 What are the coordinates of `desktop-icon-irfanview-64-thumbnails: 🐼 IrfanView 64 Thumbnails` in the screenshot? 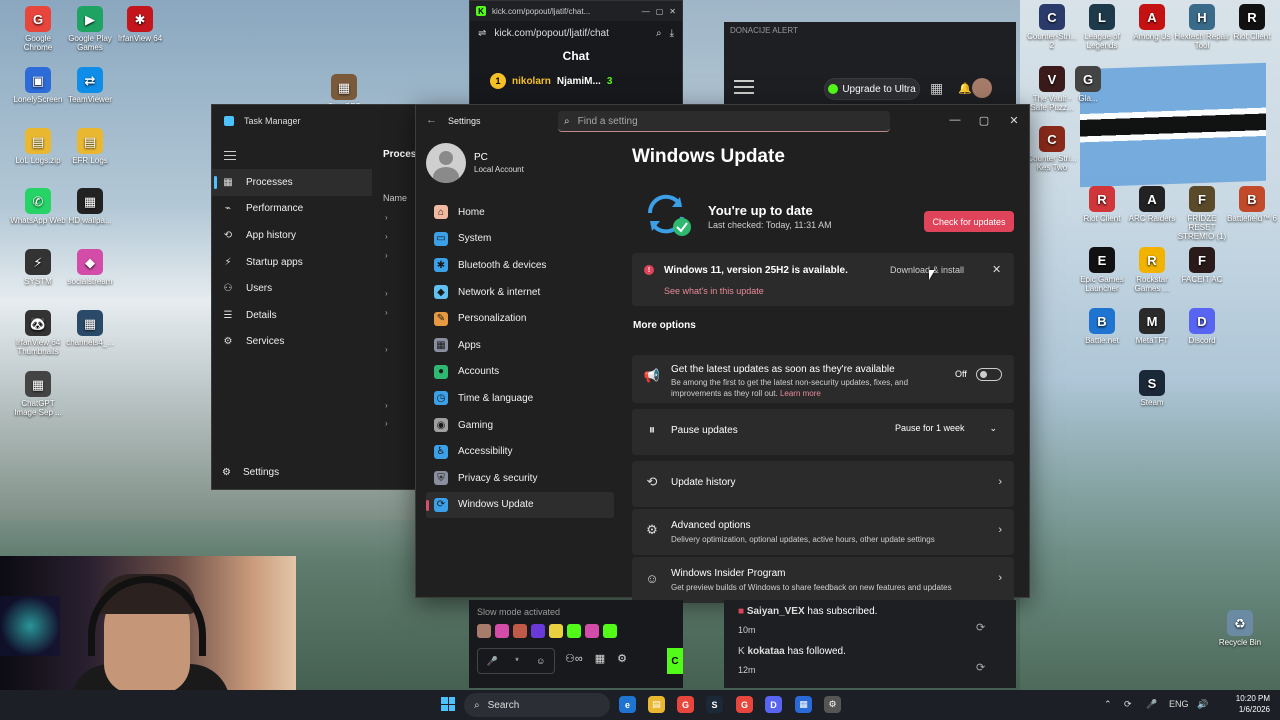 It's located at (38, 333).